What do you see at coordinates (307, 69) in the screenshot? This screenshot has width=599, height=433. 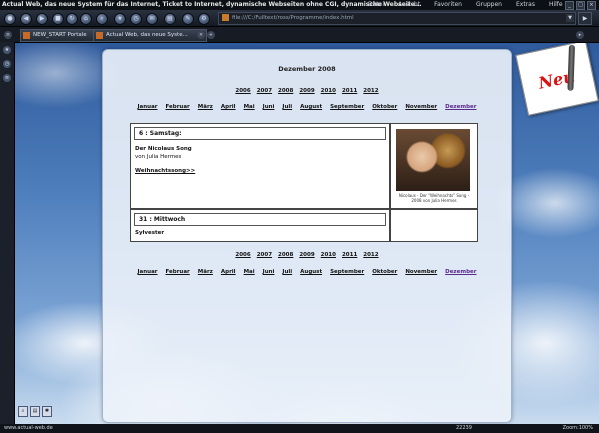 I see `page-title: Dezember 2008` at bounding box center [307, 69].